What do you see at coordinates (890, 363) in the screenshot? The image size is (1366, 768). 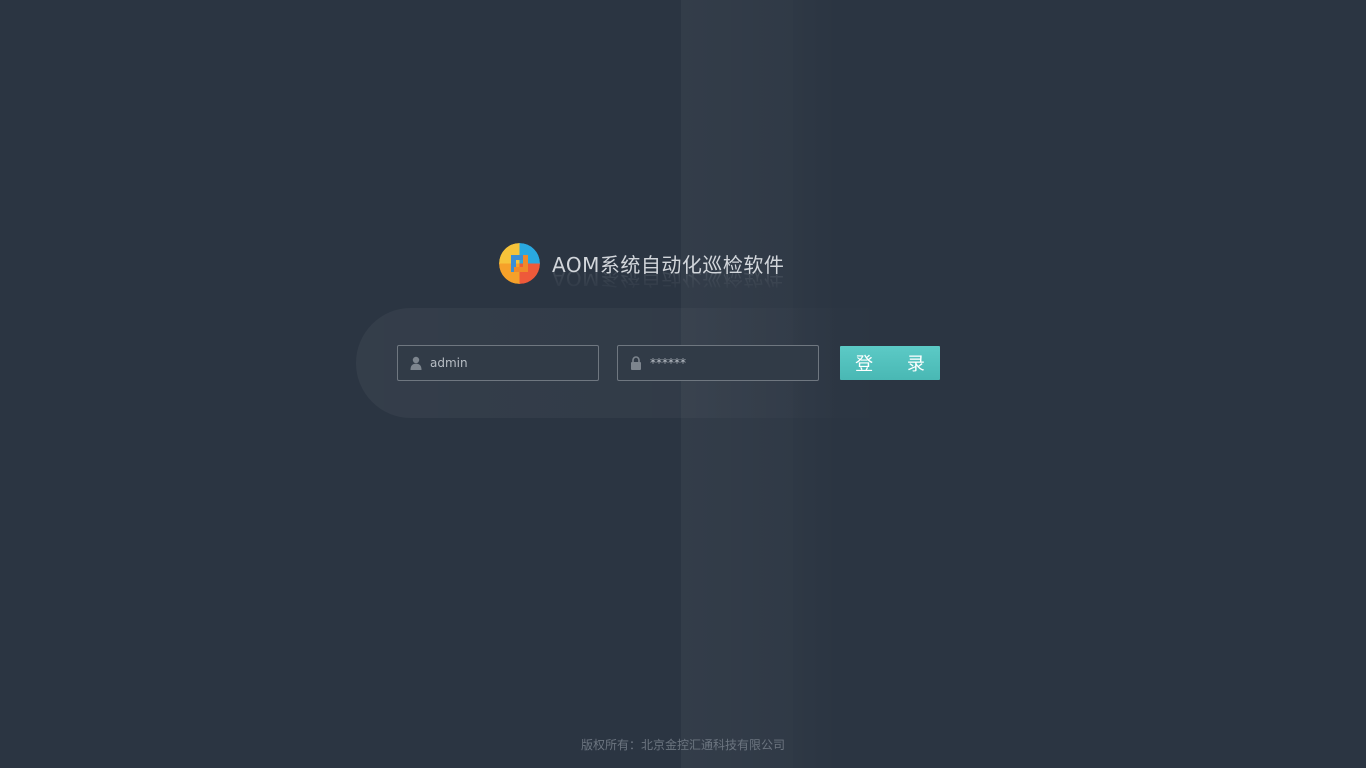 I see `login-button: 登 录` at bounding box center [890, 363].